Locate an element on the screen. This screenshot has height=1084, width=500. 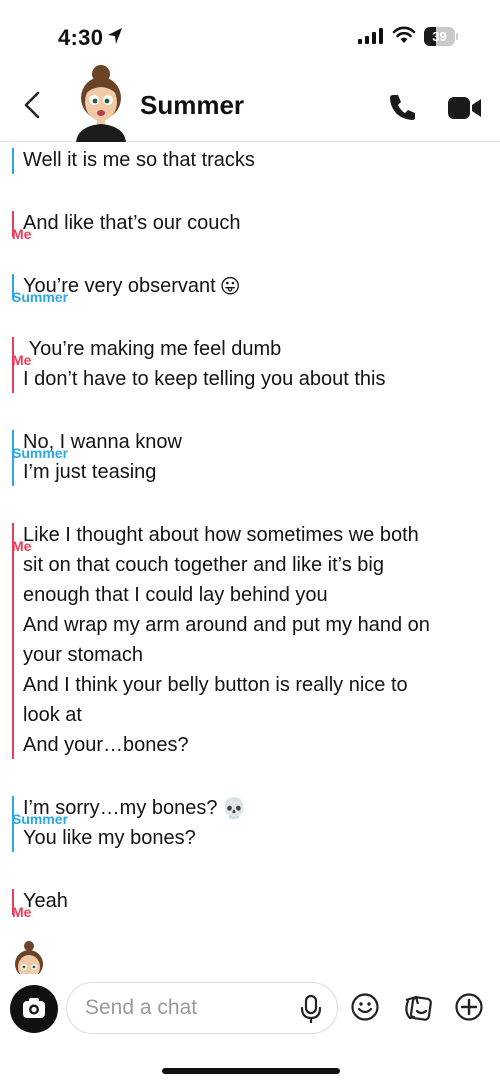
home-indicator is located at coordinates (251, 1071).